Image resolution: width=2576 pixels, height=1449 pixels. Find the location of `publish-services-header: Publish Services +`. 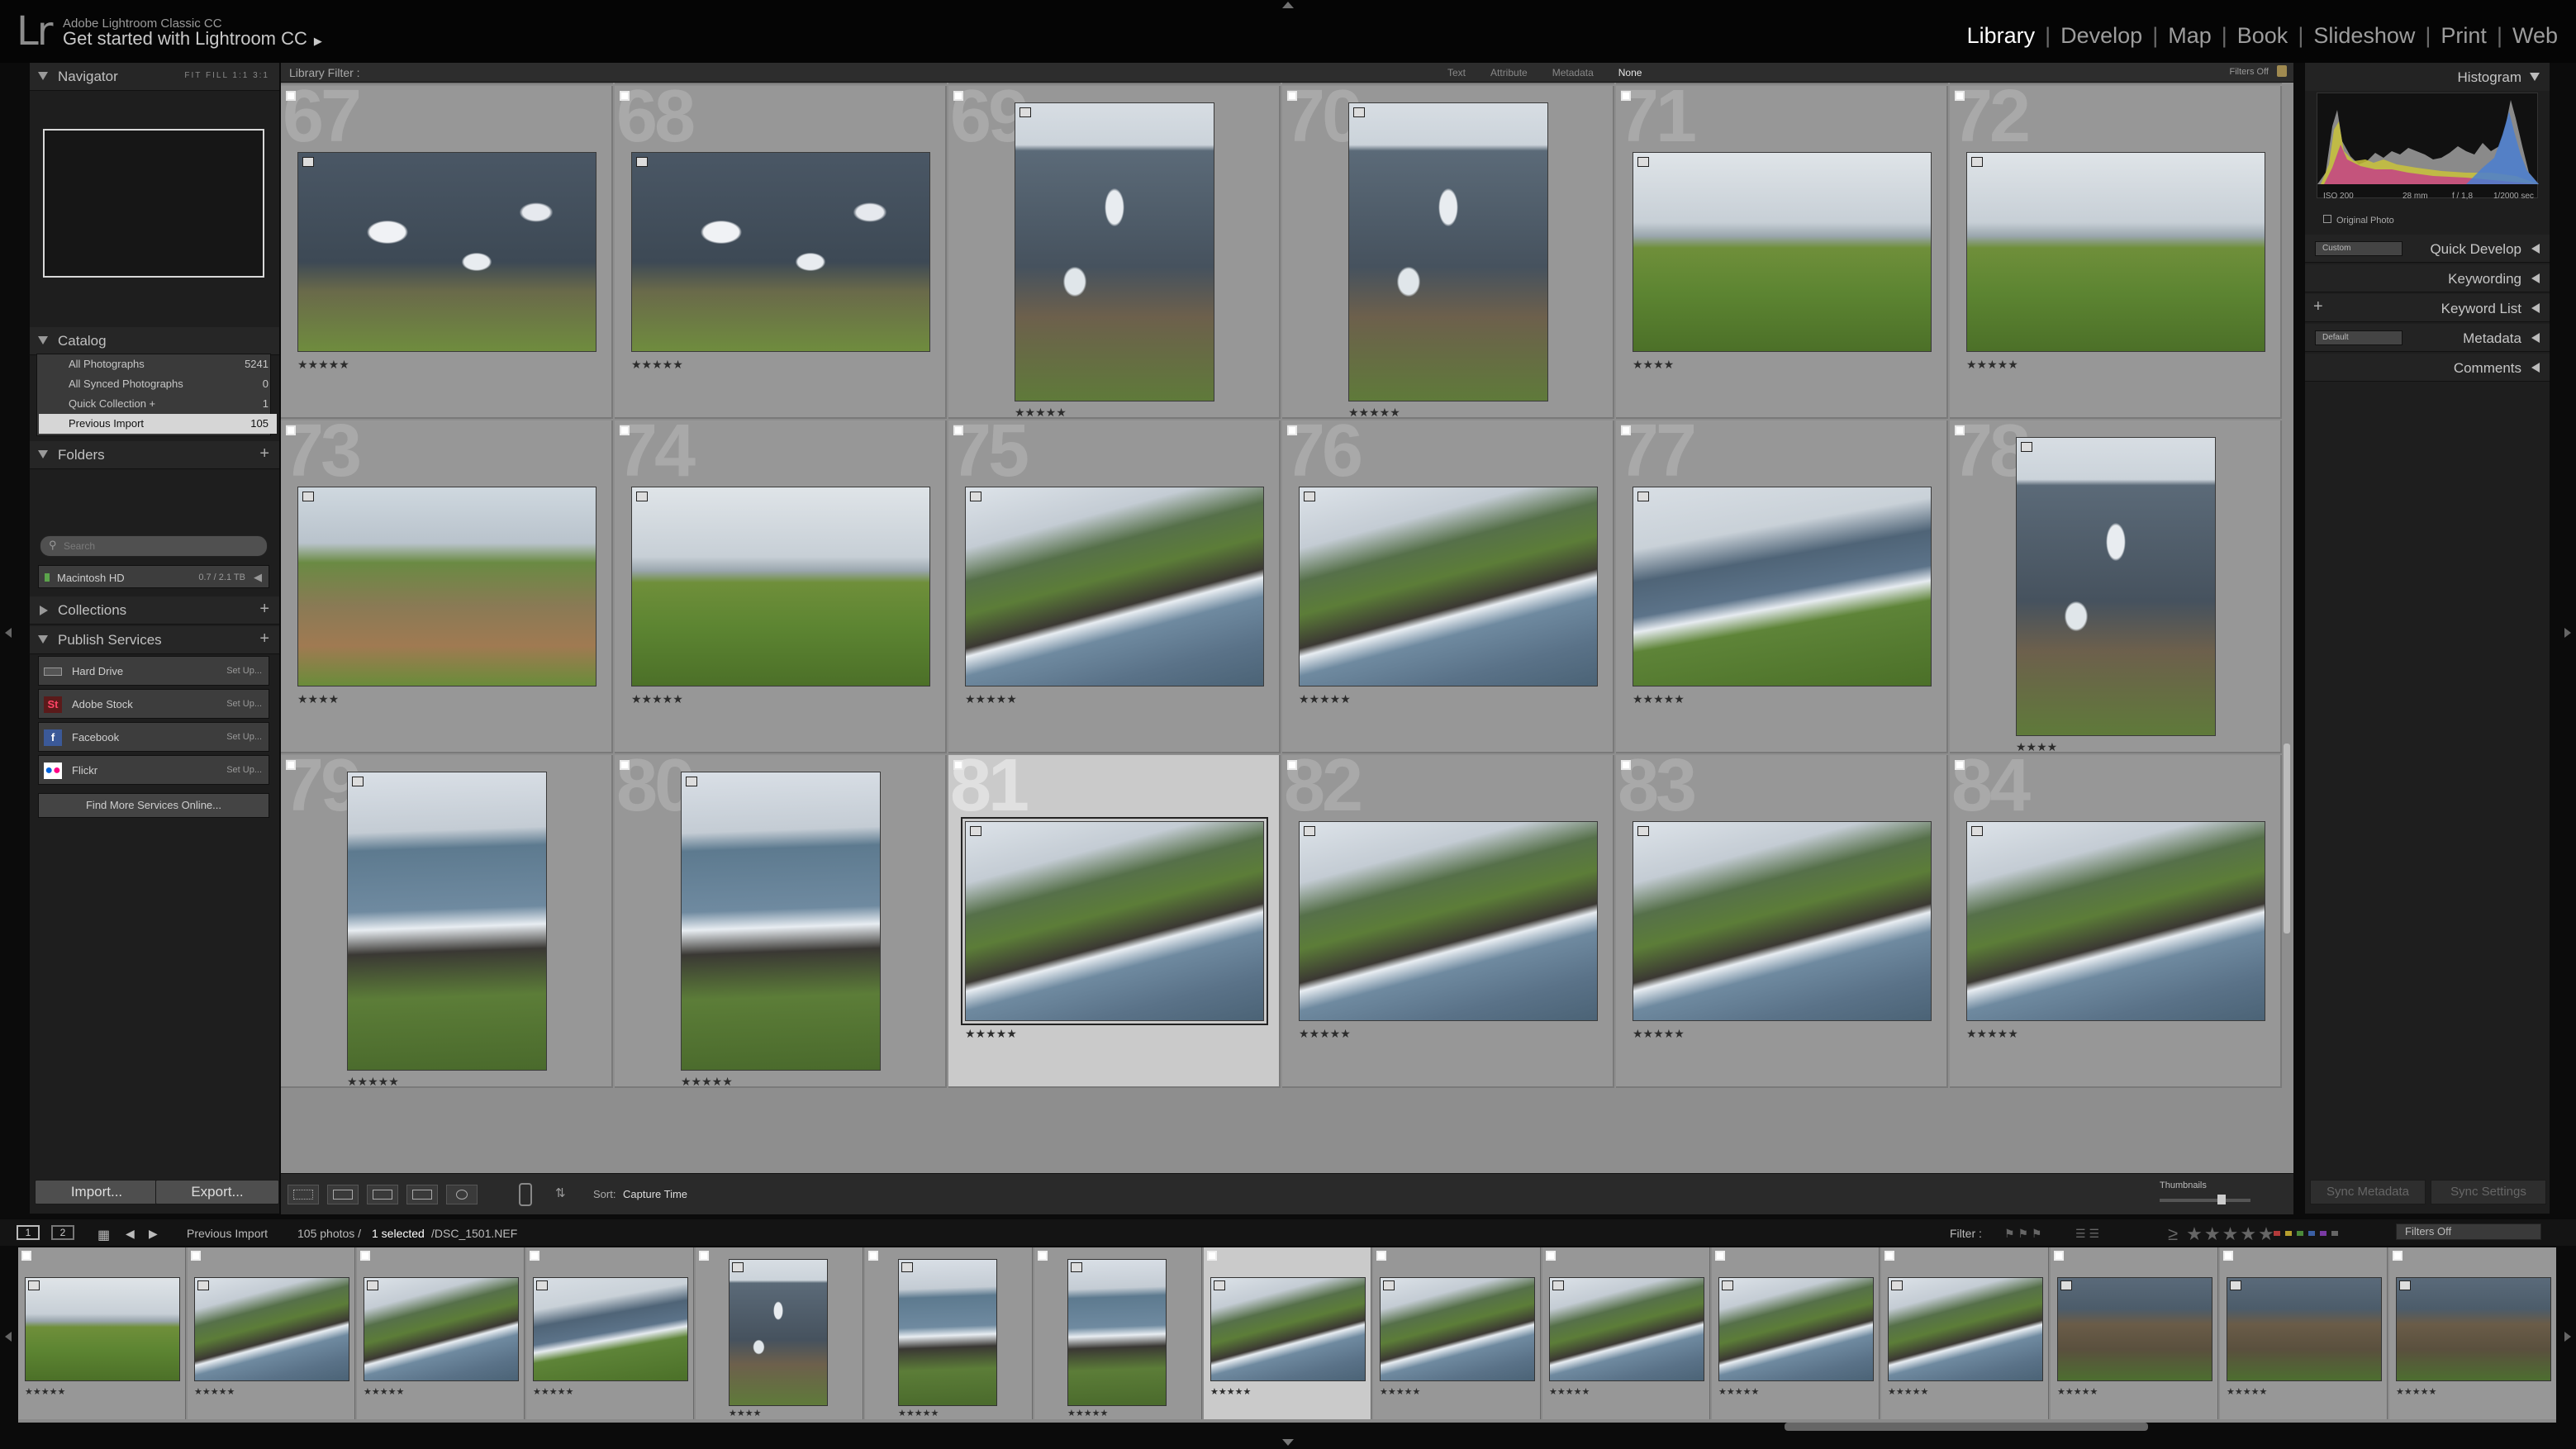

publish-services-header: Publish Services + is located at coordinates (154, 640).